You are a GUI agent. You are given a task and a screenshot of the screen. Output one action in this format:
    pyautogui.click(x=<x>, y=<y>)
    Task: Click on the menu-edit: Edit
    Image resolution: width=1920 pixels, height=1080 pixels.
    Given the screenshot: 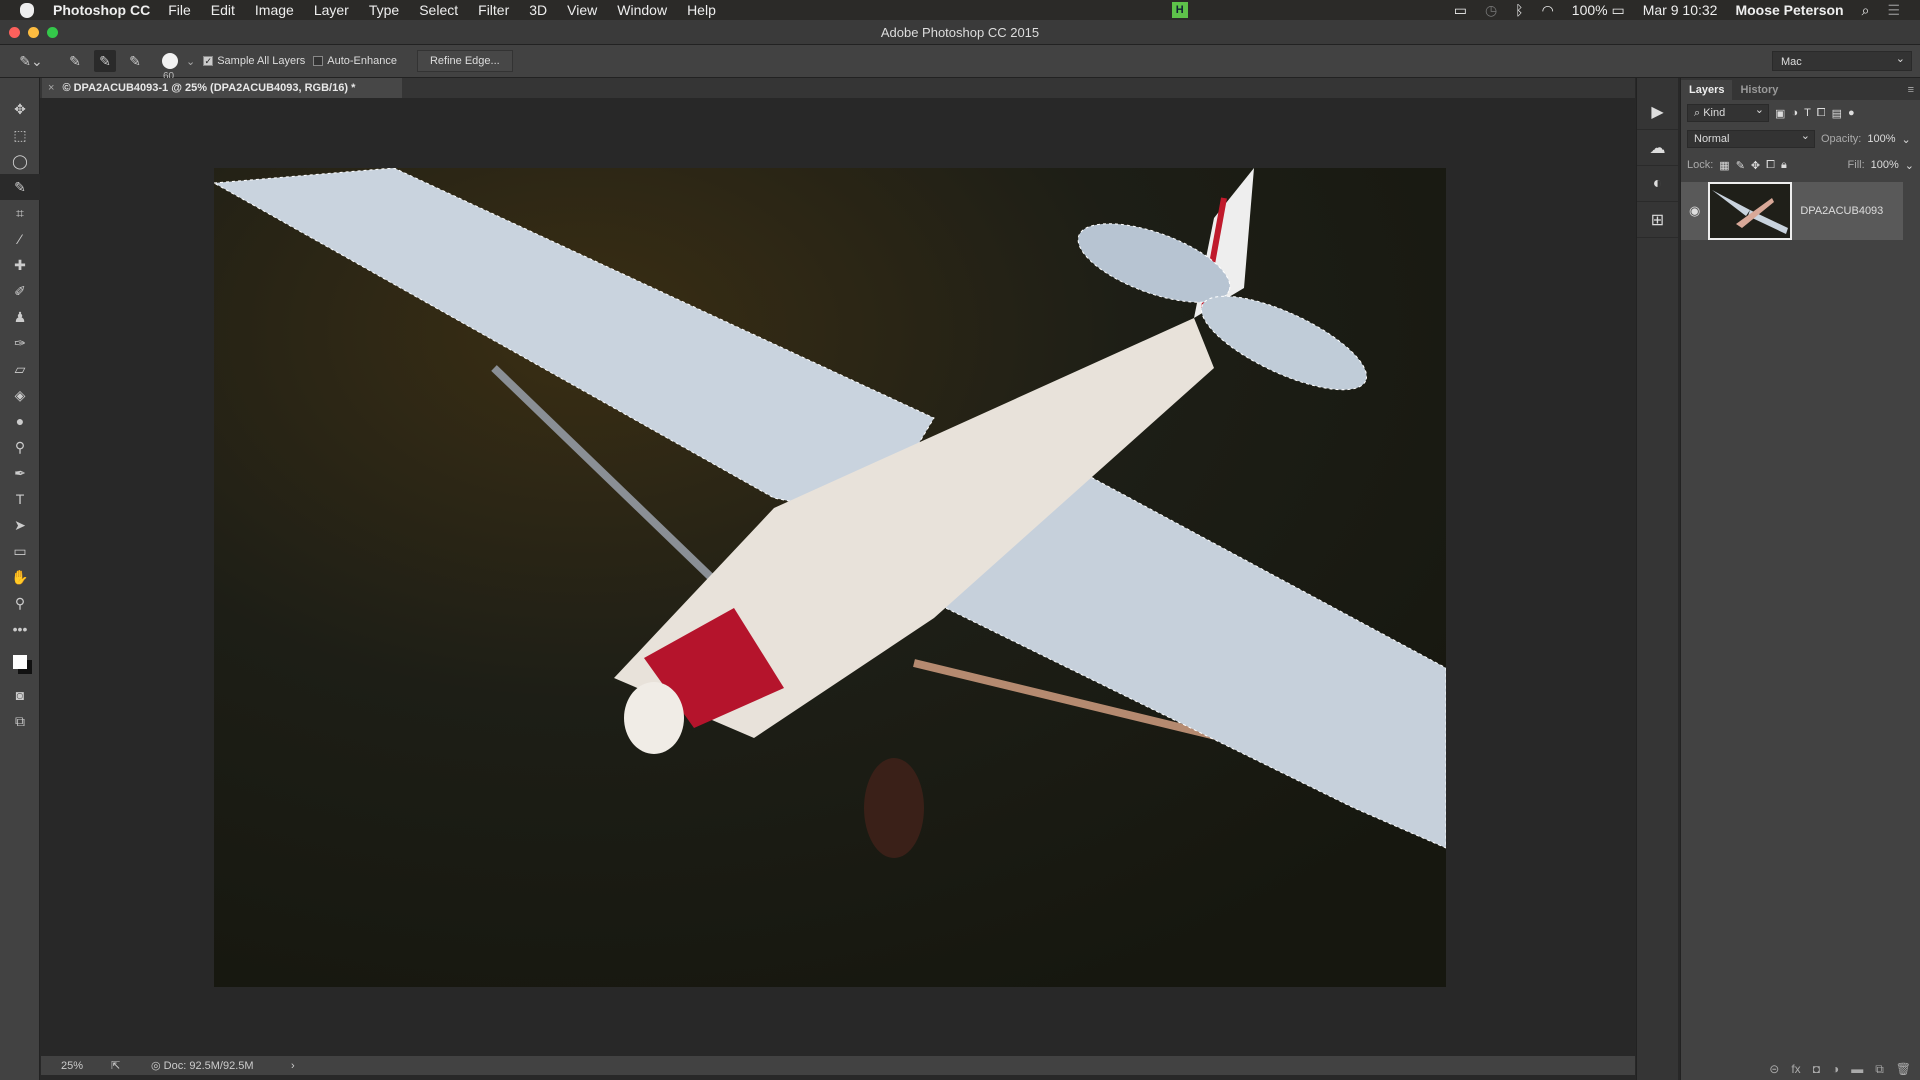 What is the action you would take?
    pyautogui.click(x=223, y=10)
    